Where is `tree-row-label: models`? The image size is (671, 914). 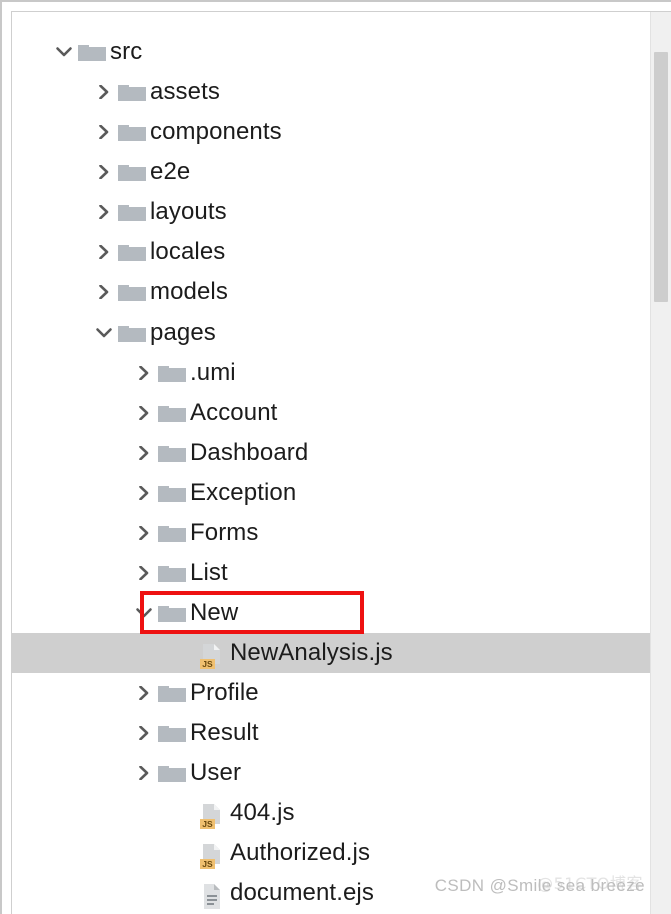 tree-row-label: models is located at coordinates (189, 291).